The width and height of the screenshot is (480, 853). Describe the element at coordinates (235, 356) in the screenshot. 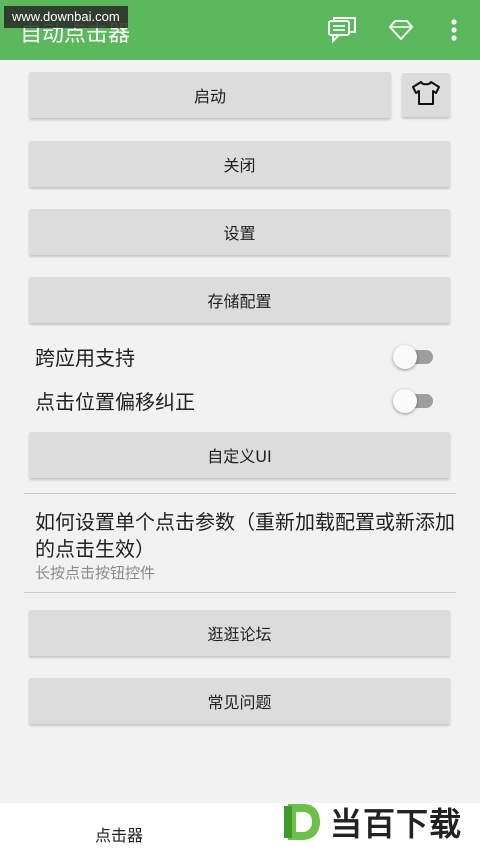

I see `cross-app-row: 跨应用支持` at that location.